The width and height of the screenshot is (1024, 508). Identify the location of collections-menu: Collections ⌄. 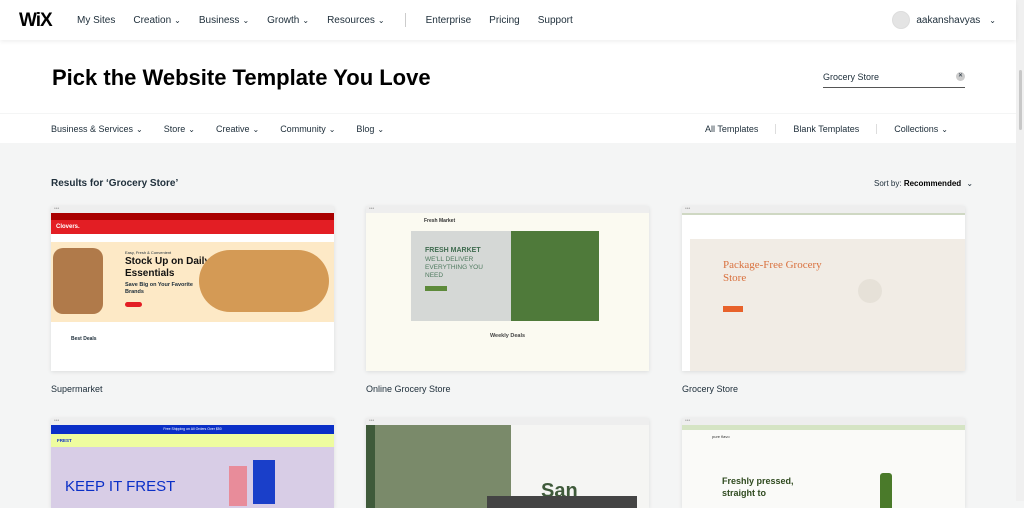
(920, 129).